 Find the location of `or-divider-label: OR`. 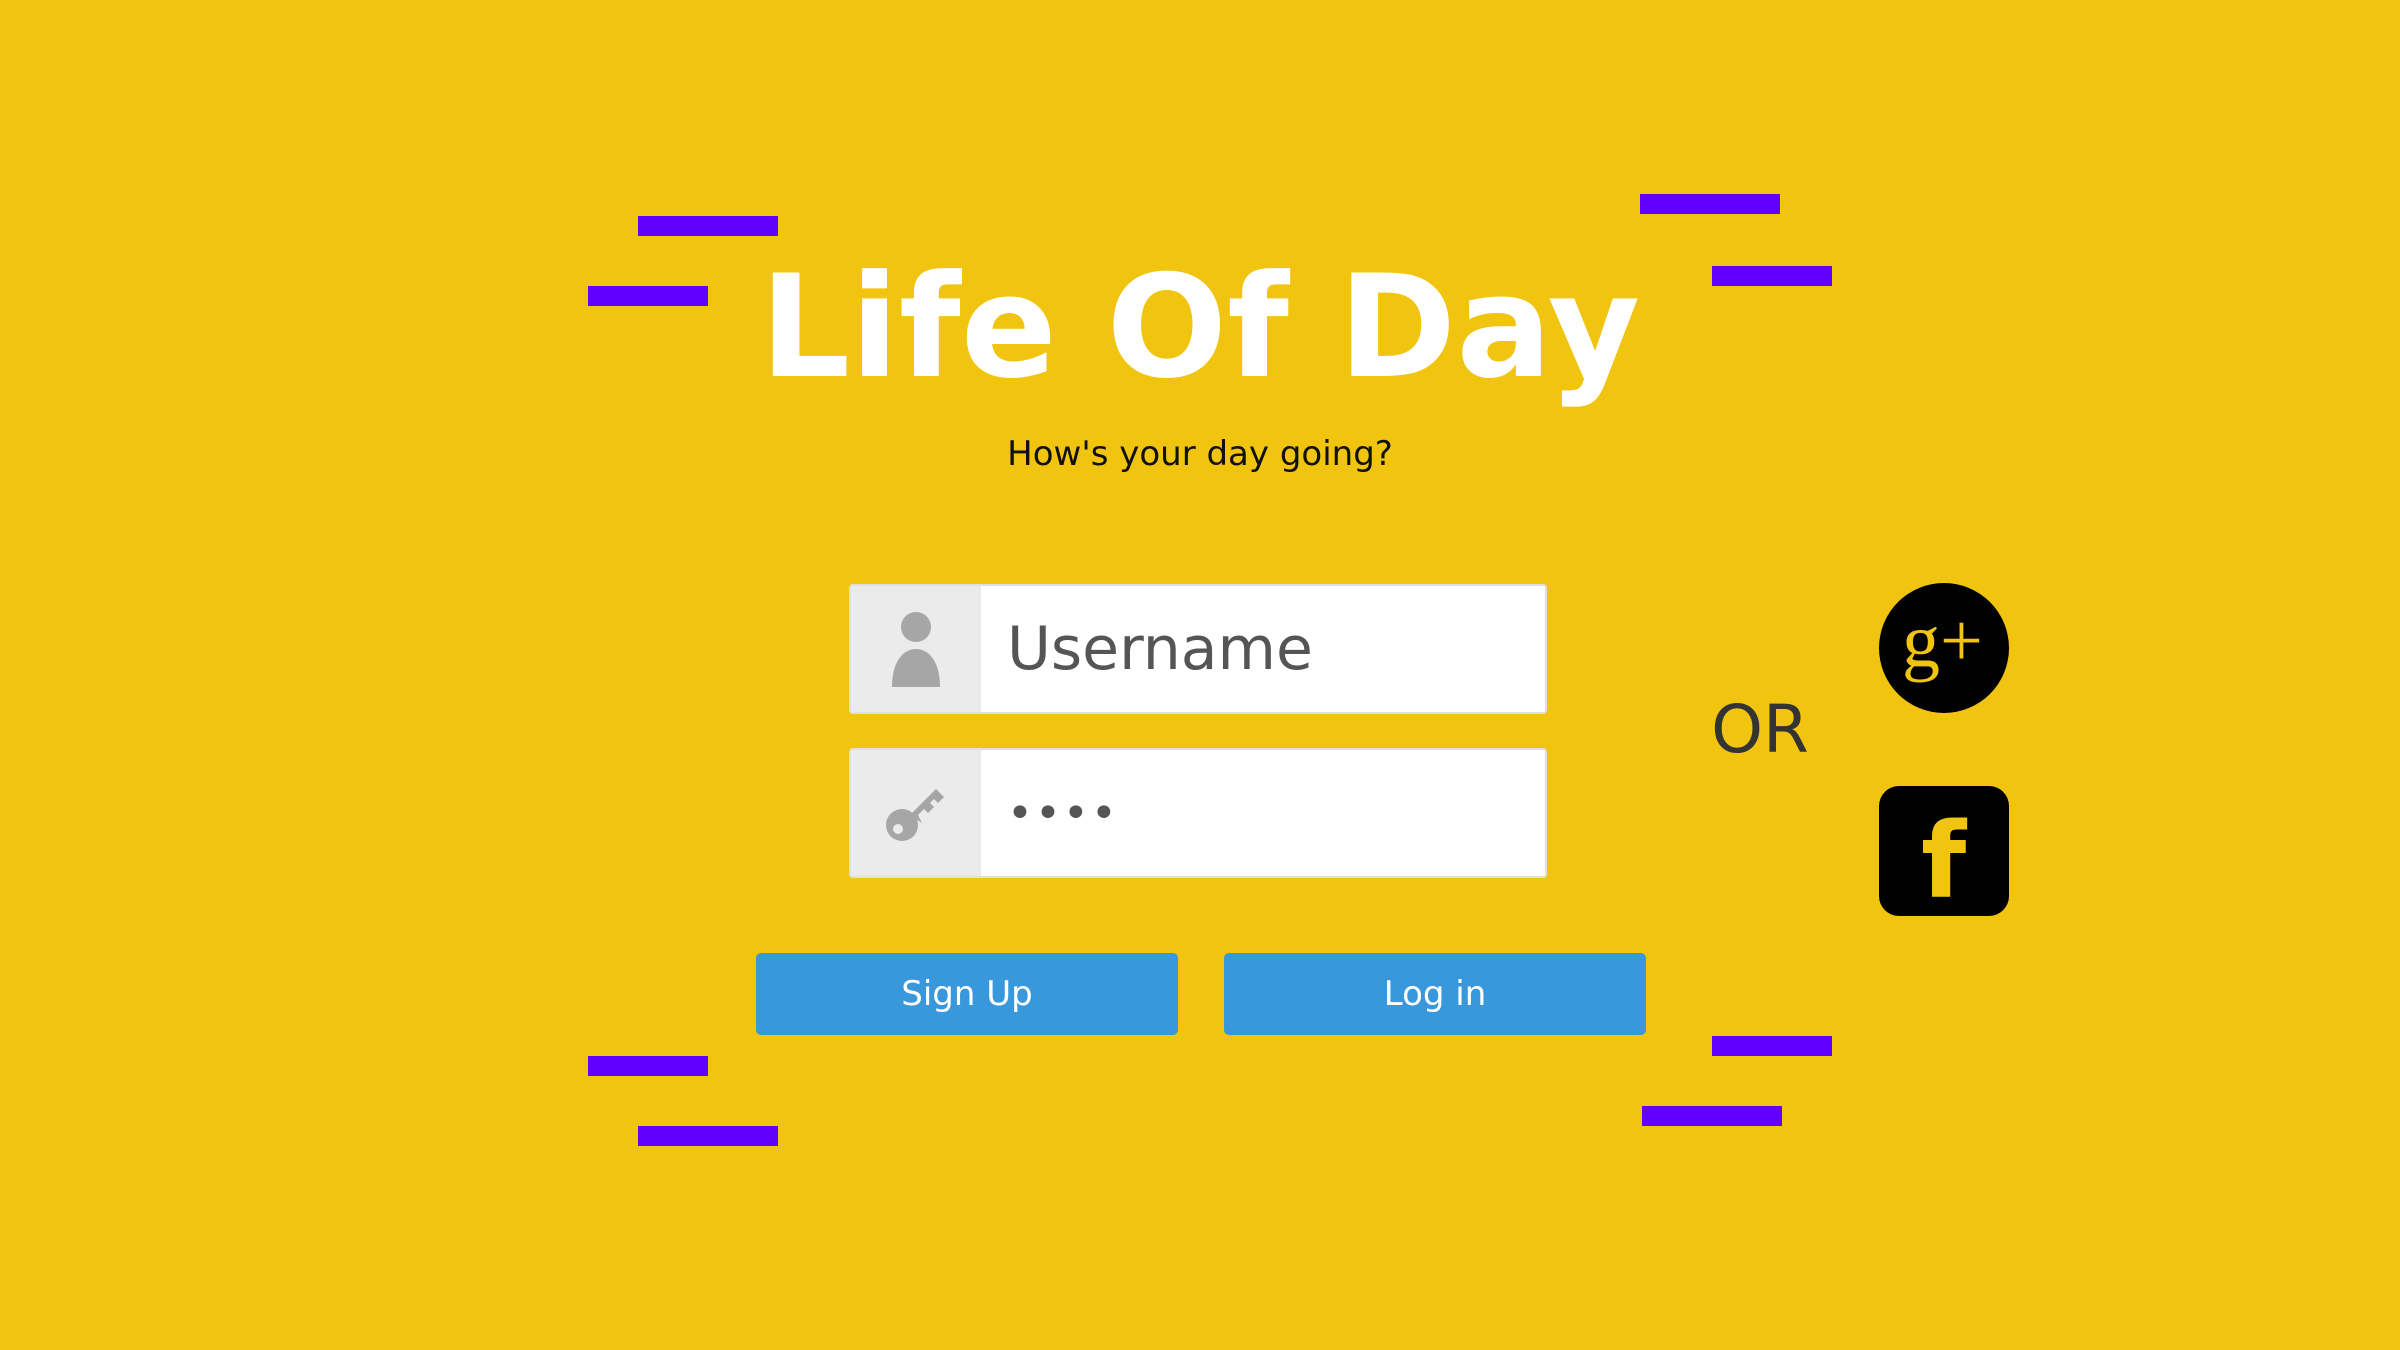

or-divider-label: OR is located at coordinates (1760, 729).